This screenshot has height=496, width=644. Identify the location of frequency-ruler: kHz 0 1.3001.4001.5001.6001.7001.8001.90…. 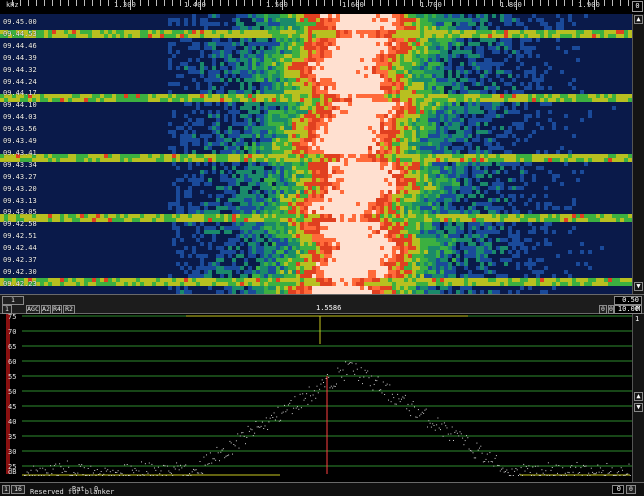
(322, 7).